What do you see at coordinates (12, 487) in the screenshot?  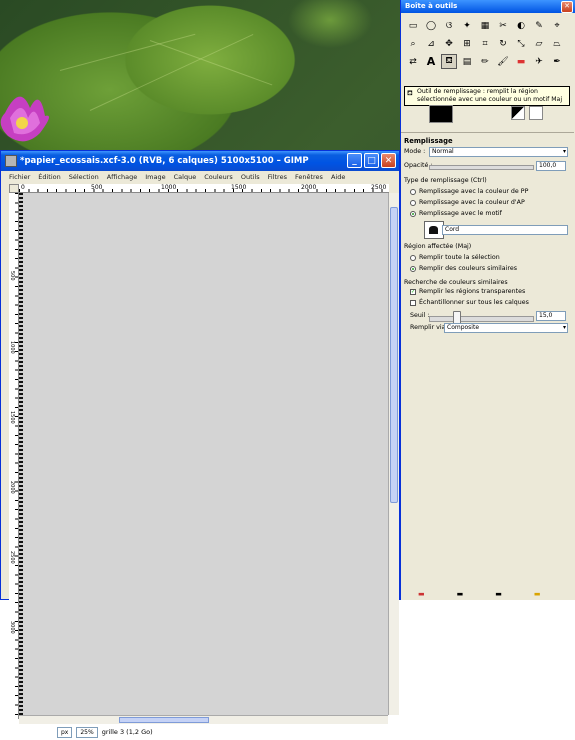 I see `ruler-label: 2000` at bounding box center [12, 487].